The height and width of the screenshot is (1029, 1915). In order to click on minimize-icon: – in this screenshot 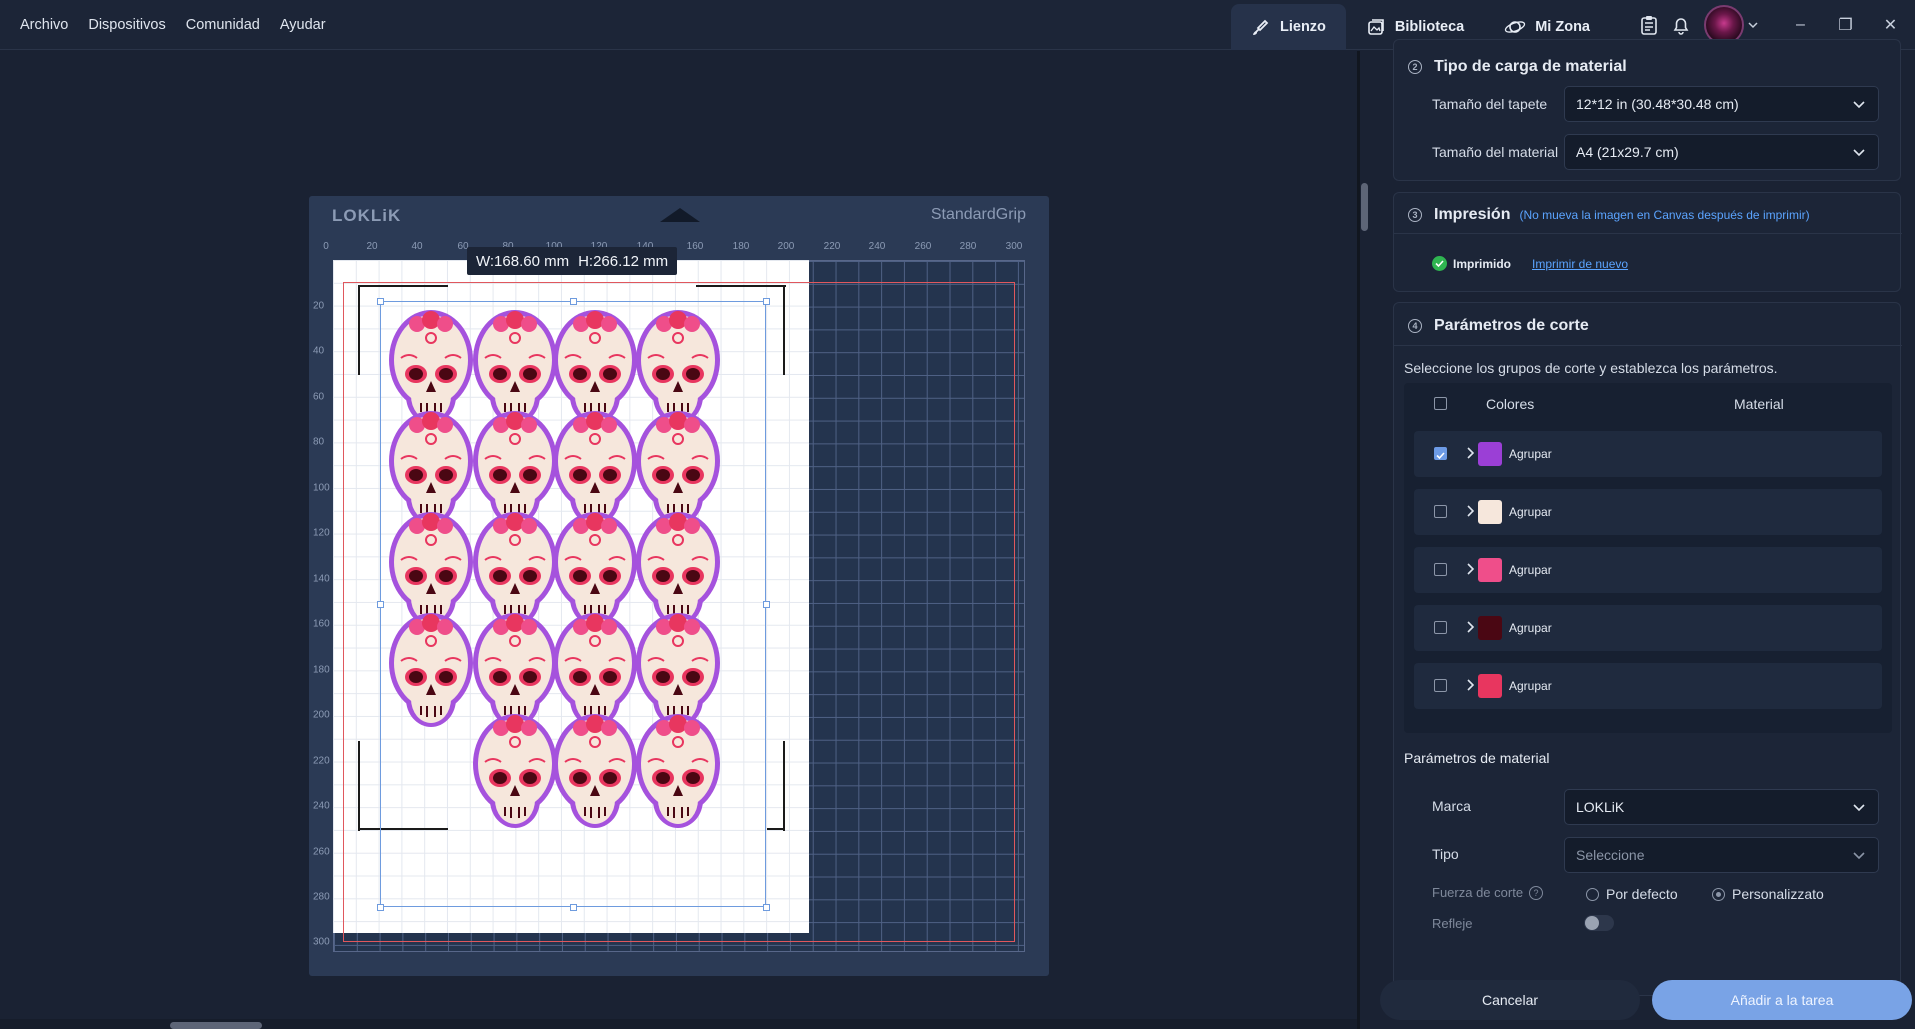, I will do `click(1800, 25)`.